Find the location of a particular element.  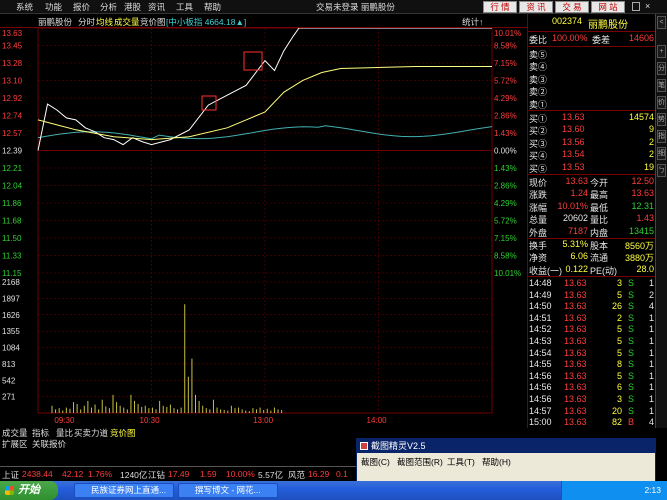

side-button: < is located at coordinates (661, 22).